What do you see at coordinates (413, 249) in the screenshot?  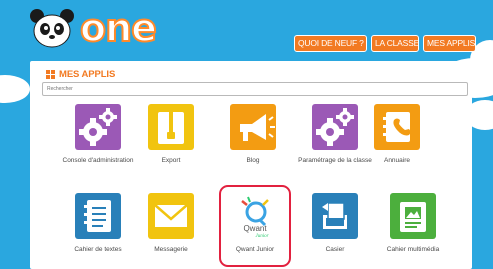 I see `app-label: Cahier multimédia` at bounding box center [413, 249].